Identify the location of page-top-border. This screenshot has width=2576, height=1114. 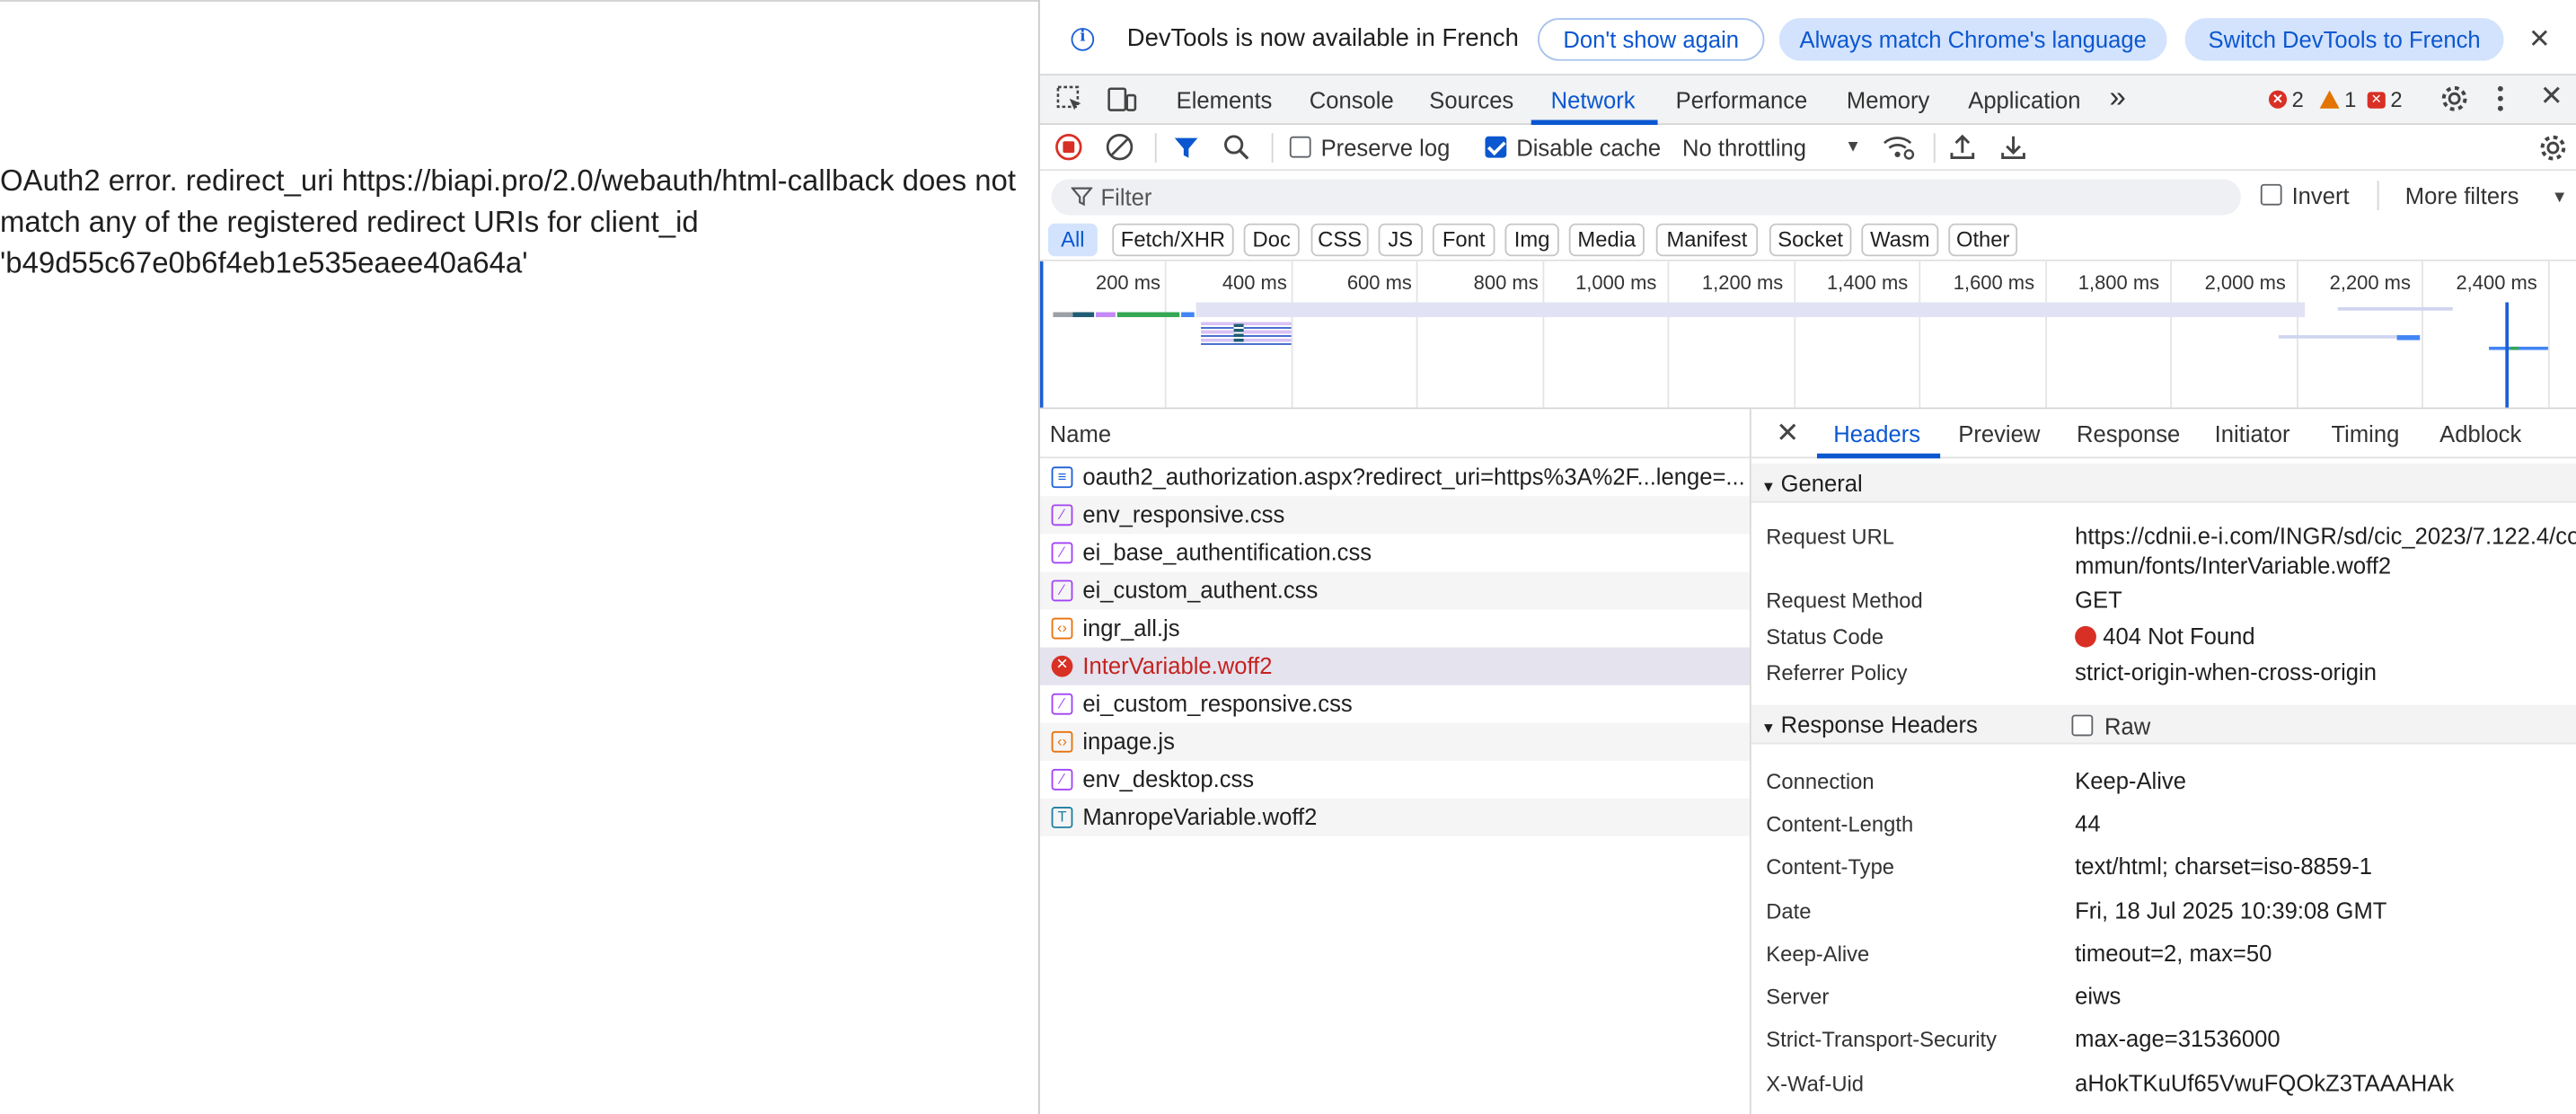
(519, 1).